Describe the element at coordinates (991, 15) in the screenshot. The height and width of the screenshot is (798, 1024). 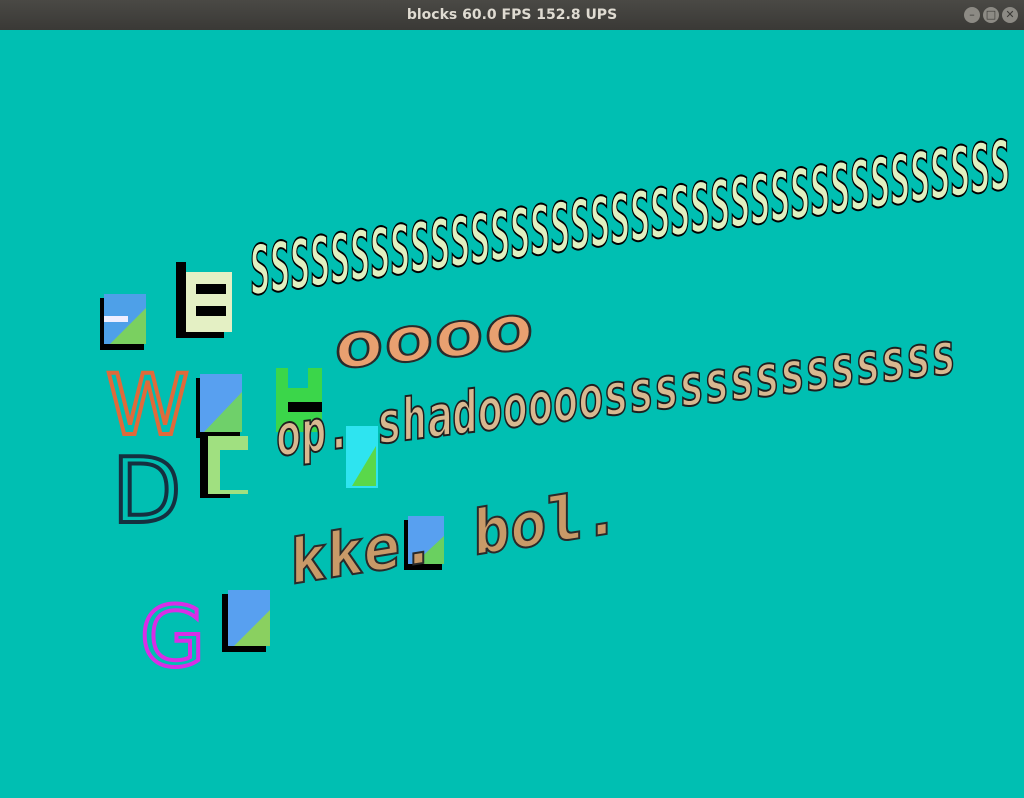
I see `maximize-icon: □` at that location.